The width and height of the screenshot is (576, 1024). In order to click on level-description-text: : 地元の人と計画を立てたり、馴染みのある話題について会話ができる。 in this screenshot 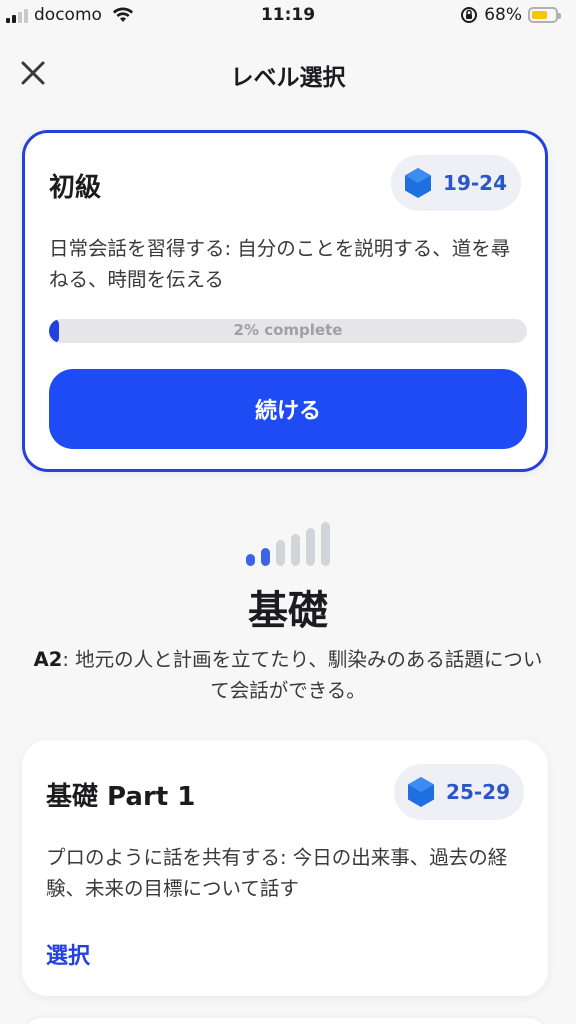, I will do `click(302, 675)`.